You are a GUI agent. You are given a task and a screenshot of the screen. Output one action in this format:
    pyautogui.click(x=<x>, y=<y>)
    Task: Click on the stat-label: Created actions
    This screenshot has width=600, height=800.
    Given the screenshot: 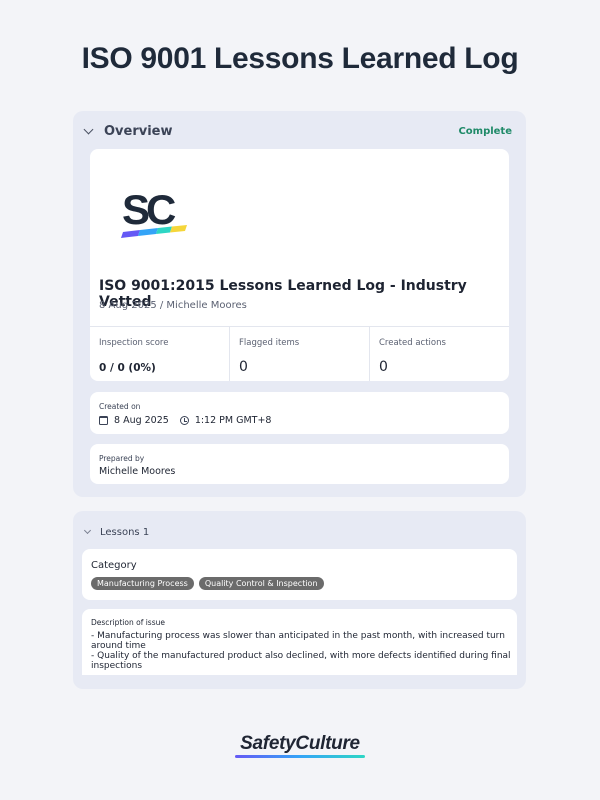 What is the action you would take?
    pyautogui.click(x=412, y=343)
    